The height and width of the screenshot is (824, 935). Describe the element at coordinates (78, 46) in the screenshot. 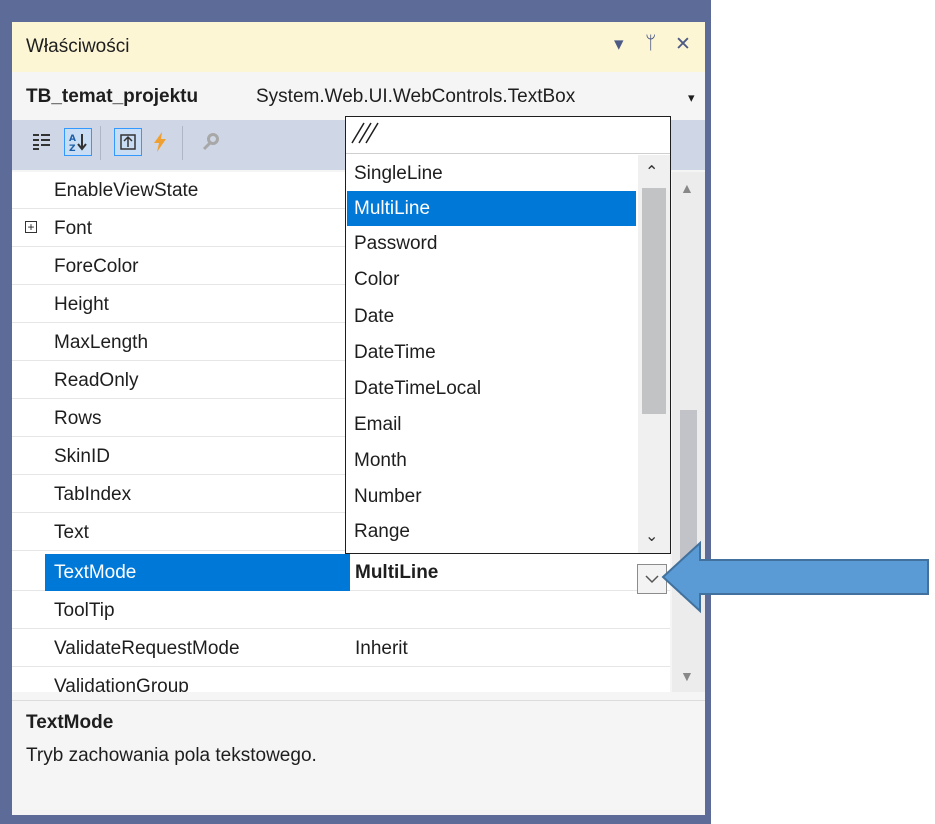

I see `panel-title: Właściwości` at that location.